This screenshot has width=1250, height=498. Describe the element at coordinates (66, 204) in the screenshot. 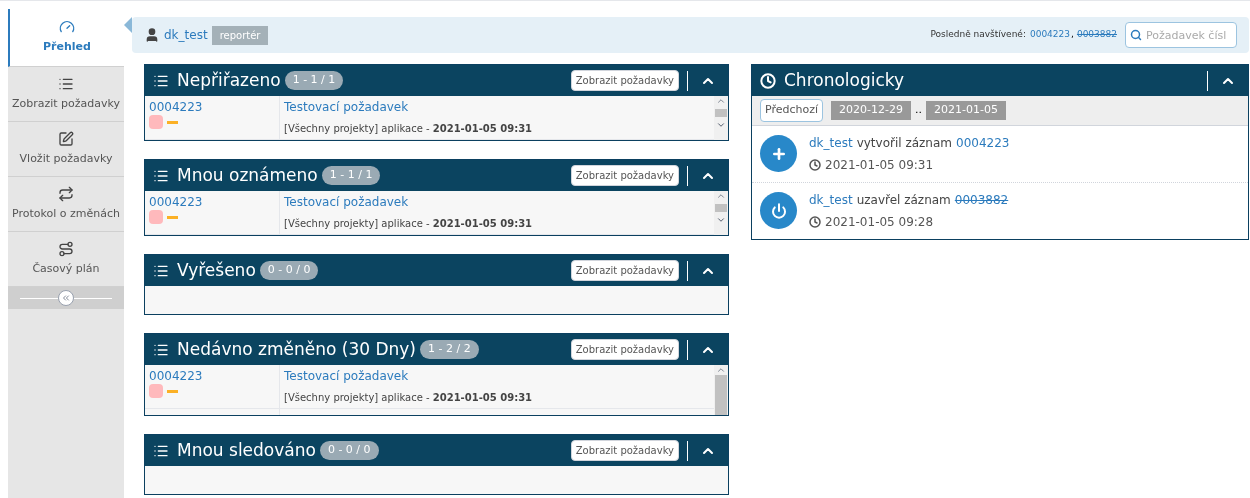

I see `sidebar-item: Protokol o změnách` at that location.